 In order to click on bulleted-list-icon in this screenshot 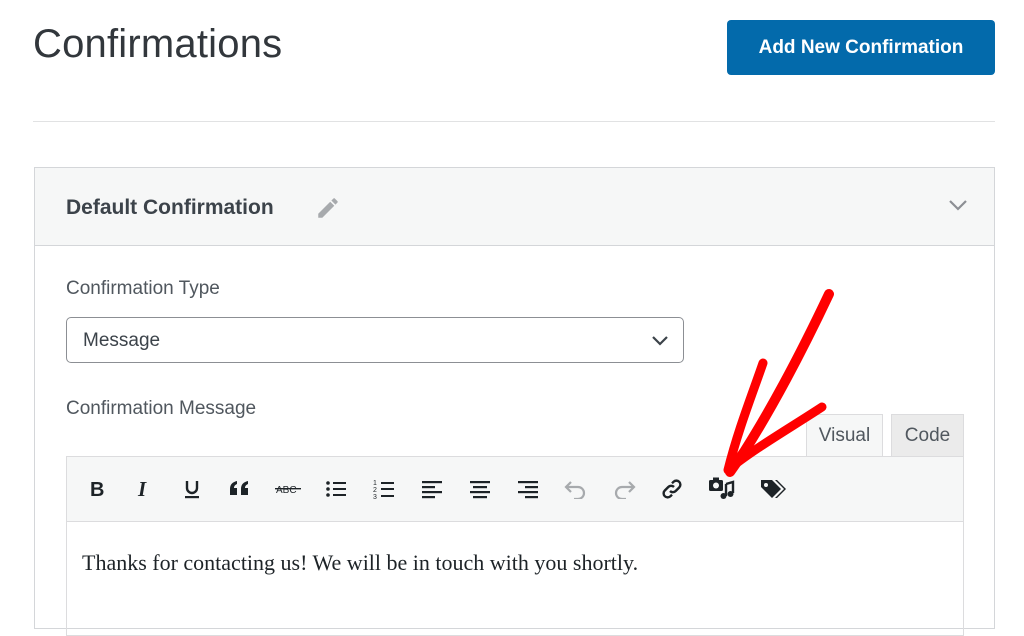, I will do `click(336, 489)`.